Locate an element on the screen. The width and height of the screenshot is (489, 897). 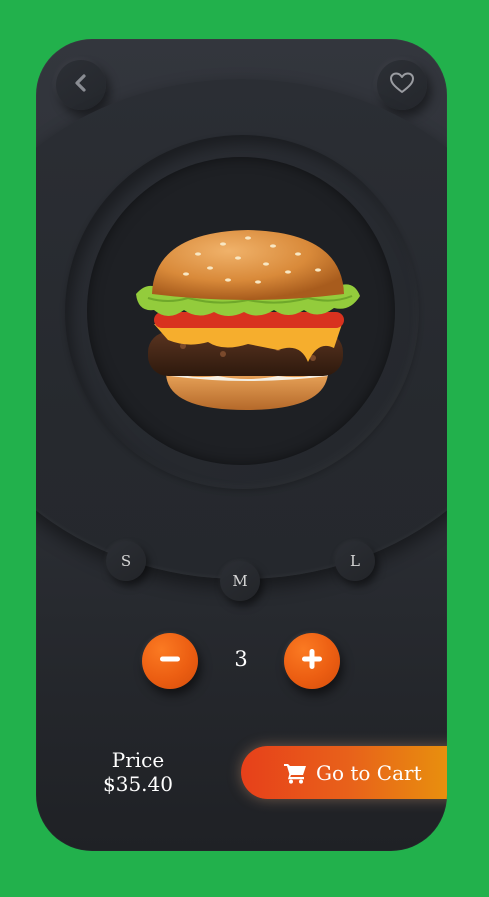
price-label: Price is located at coordinates (138, 760).